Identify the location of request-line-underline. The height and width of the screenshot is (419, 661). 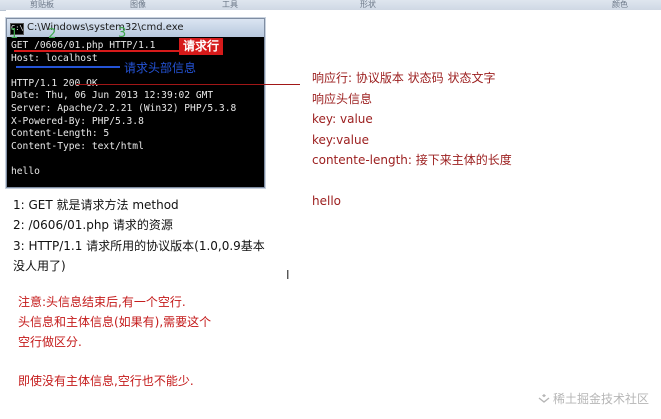
(97, 51).